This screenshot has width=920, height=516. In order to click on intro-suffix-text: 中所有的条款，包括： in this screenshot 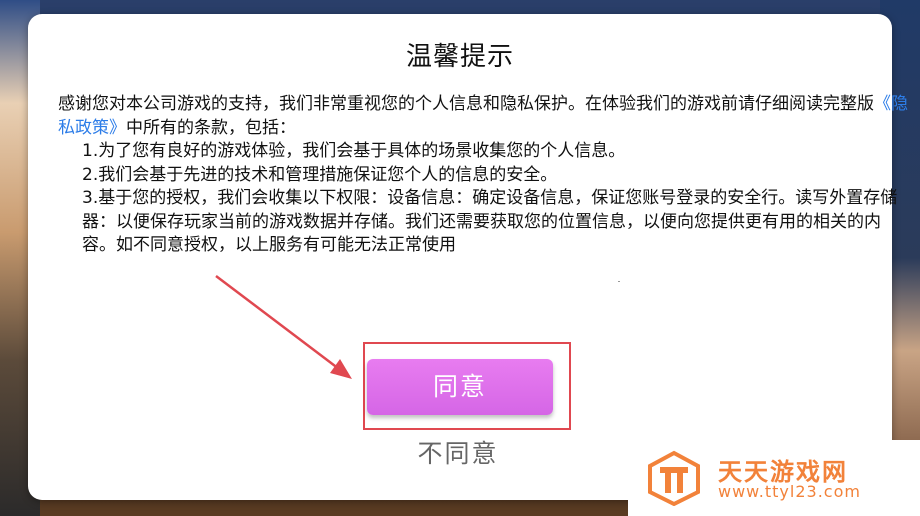, I will do `click(211, 127)`.